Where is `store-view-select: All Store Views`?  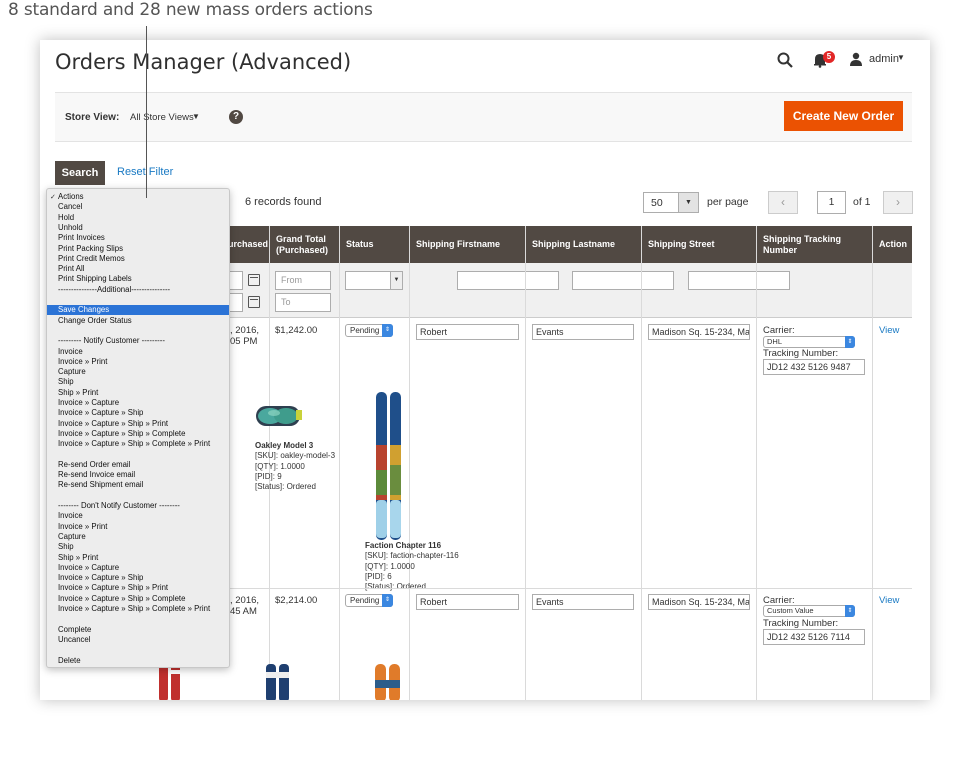
store-view-select: All Store Views is located at coordinates (162, 117).